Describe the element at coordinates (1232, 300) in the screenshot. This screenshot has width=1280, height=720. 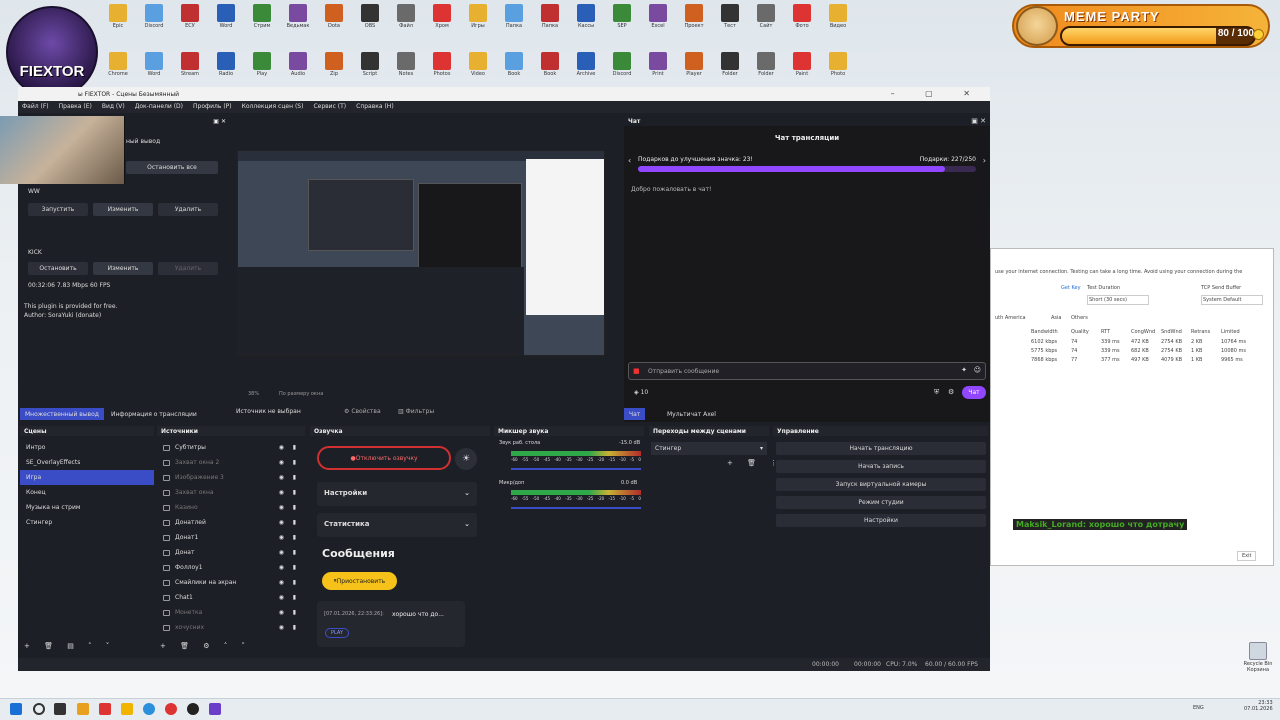
I see `tcp-buffer-select: System Default` at that location.